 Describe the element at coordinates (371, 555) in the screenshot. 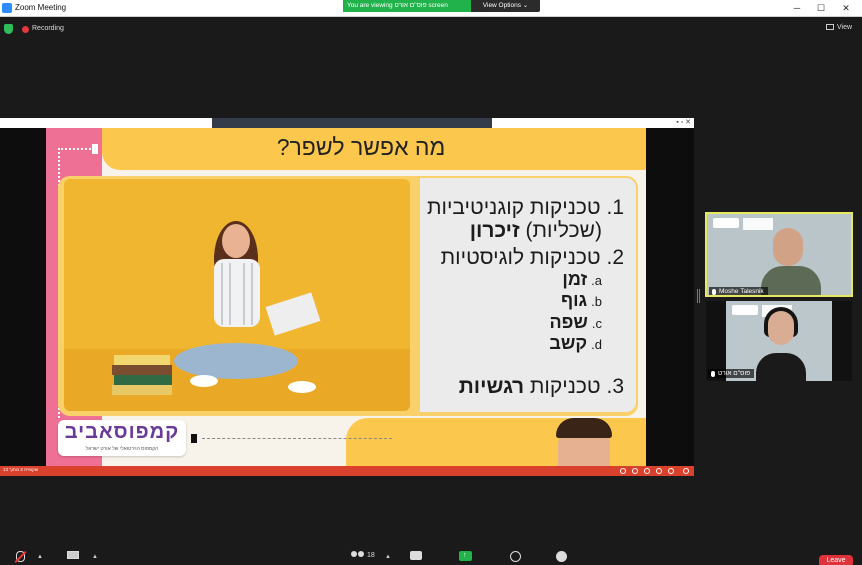

I see `participant-count: 18` at that location.